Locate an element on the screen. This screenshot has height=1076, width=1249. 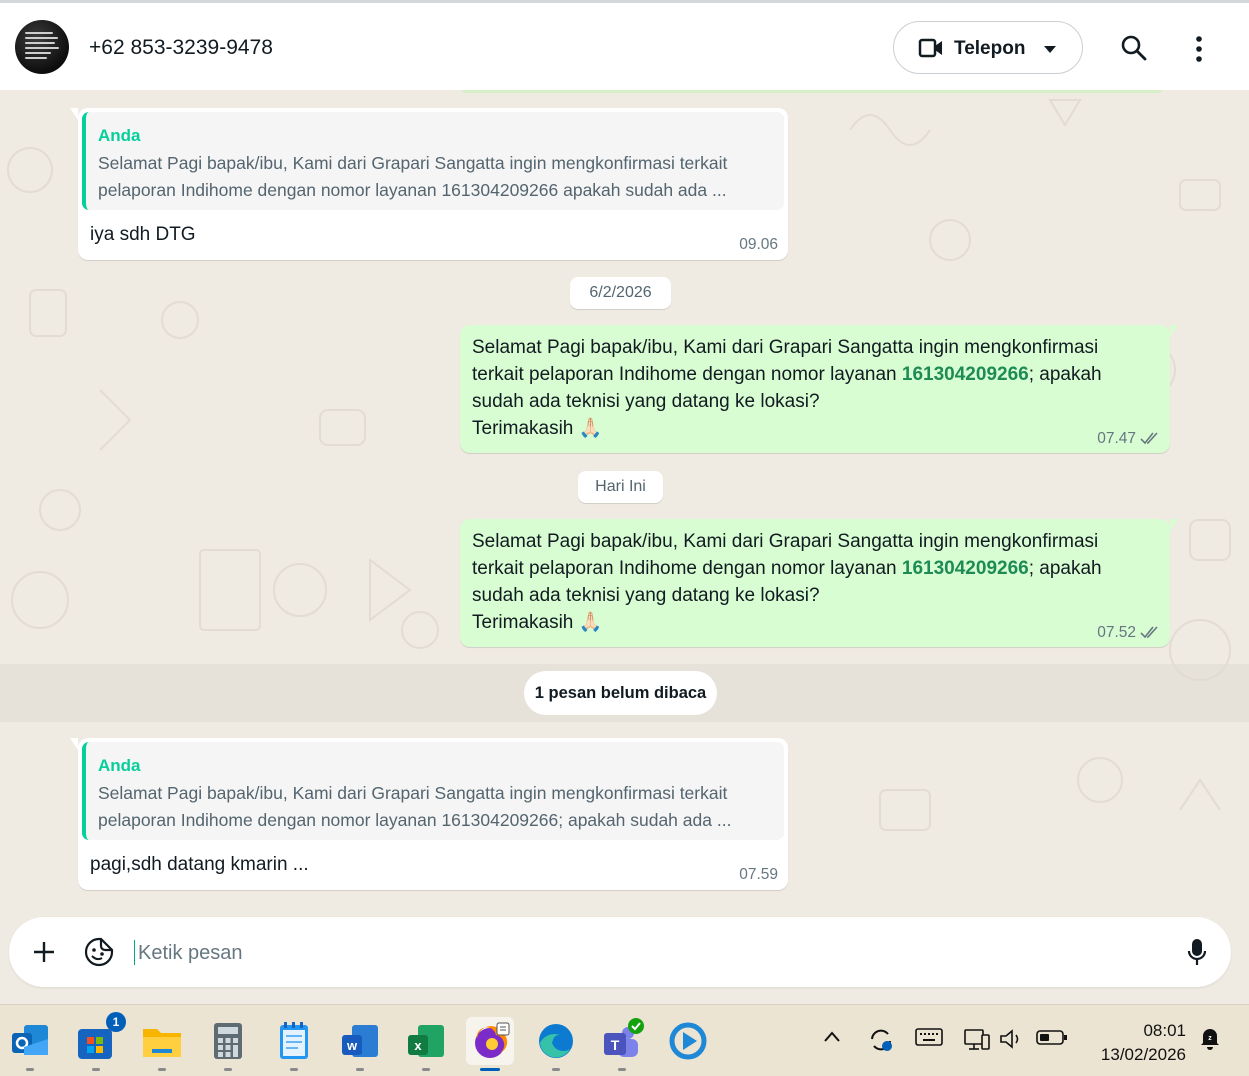
chevron-up-icon is located at coordinates (832, 1037).